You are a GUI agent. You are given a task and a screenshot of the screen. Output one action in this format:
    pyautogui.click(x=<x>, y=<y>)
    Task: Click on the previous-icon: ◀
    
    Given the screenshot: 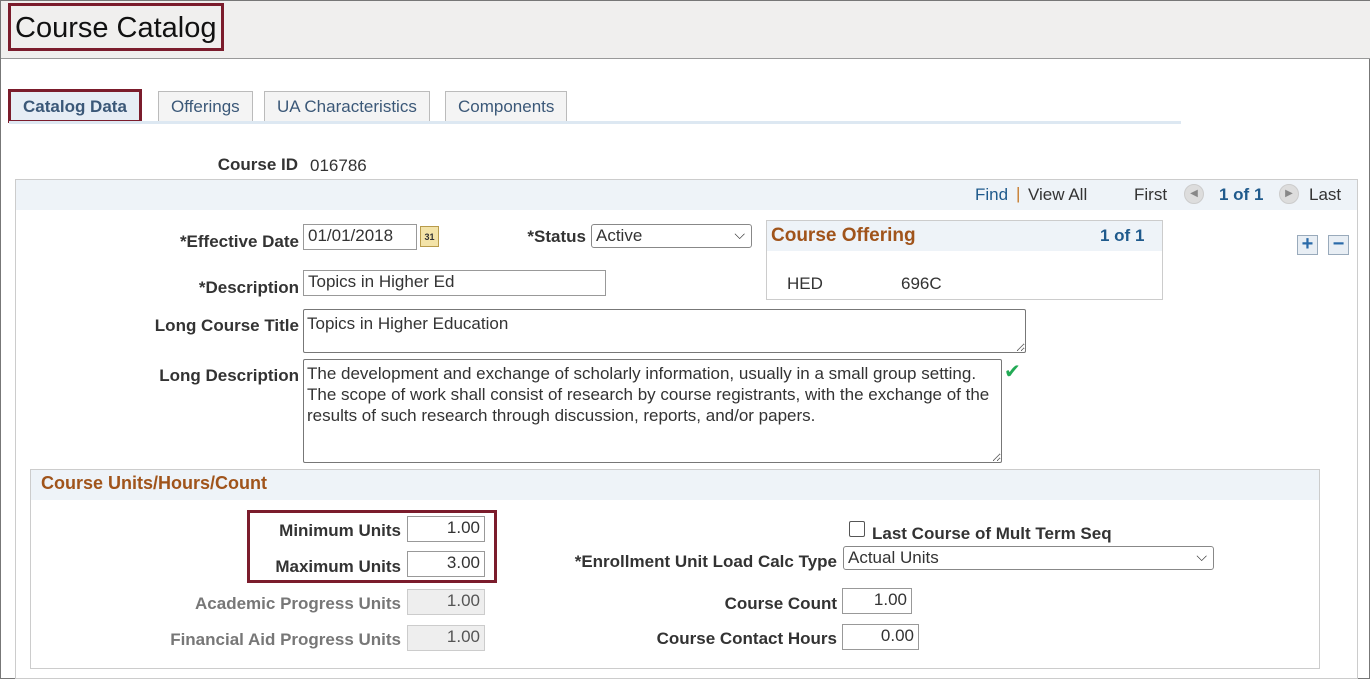 What is the action you would take?
    pyautogui.click(x=1194, y=194)
    